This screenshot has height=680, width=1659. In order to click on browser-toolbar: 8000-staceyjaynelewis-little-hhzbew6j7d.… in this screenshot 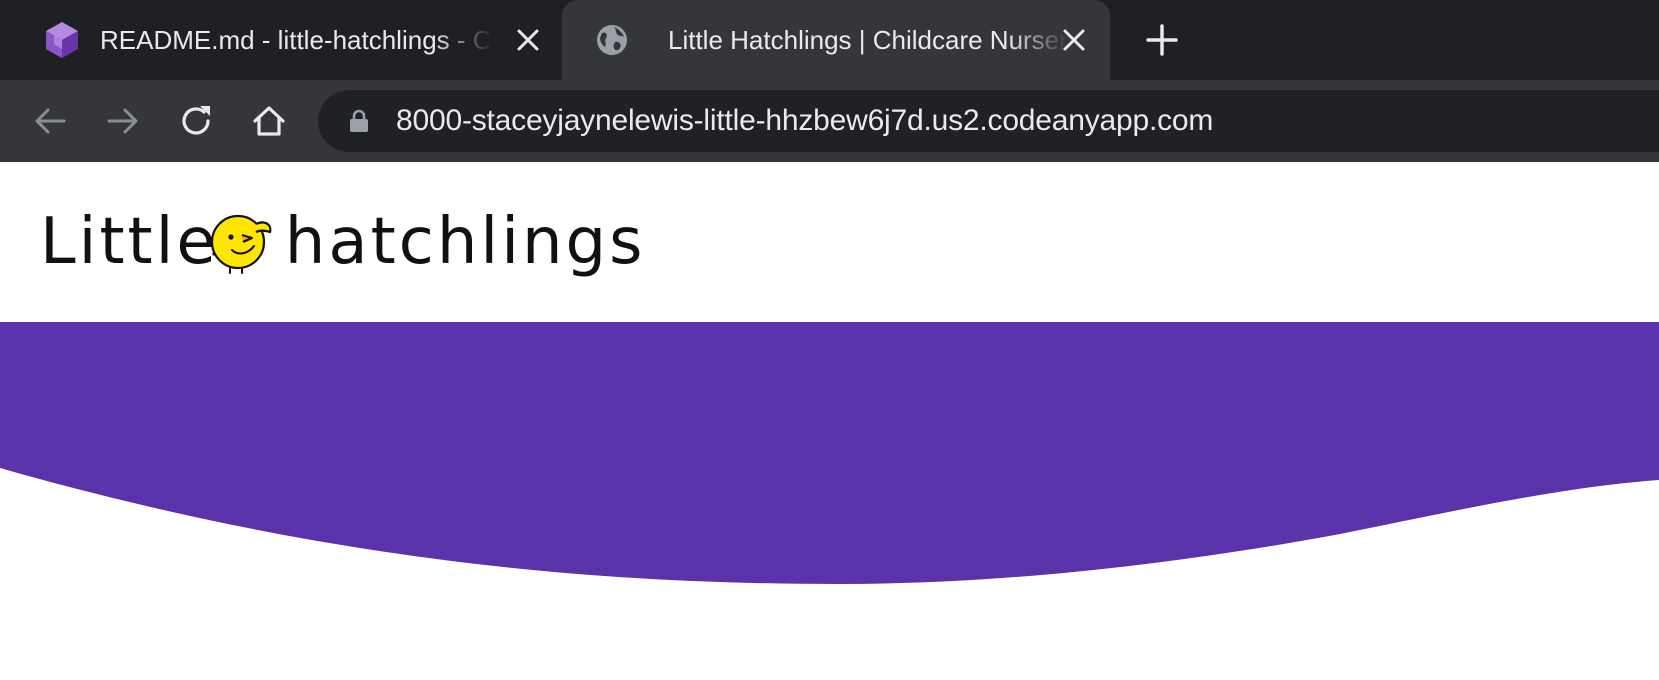, I will do `click(829, 121)`.